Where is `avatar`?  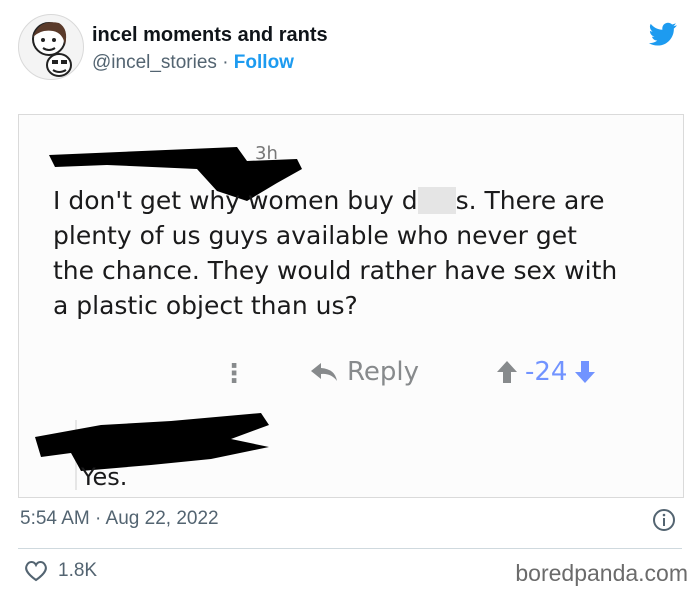
avatar is located at coordinates (51, 47).